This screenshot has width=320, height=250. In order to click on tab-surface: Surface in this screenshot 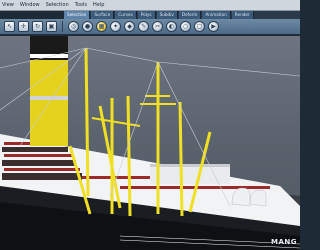, I will do `click(103, 15)`.